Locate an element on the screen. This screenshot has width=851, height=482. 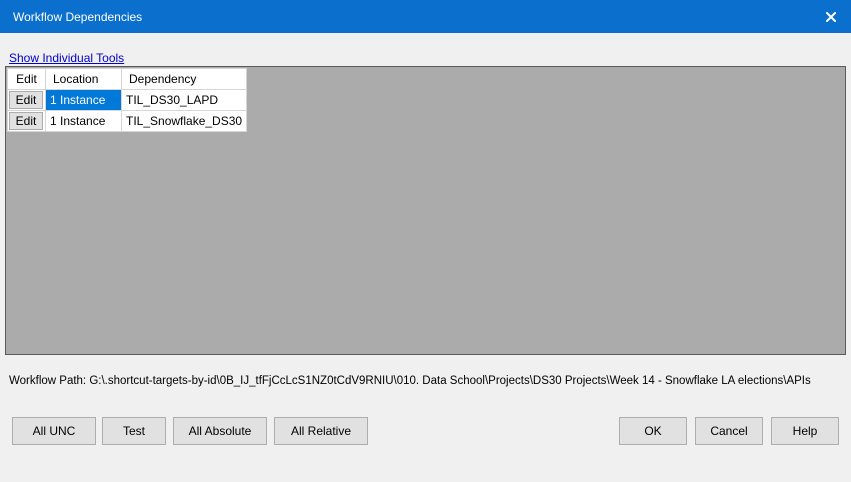
column-header-edit: Edit is located at coordinates (26, 79).